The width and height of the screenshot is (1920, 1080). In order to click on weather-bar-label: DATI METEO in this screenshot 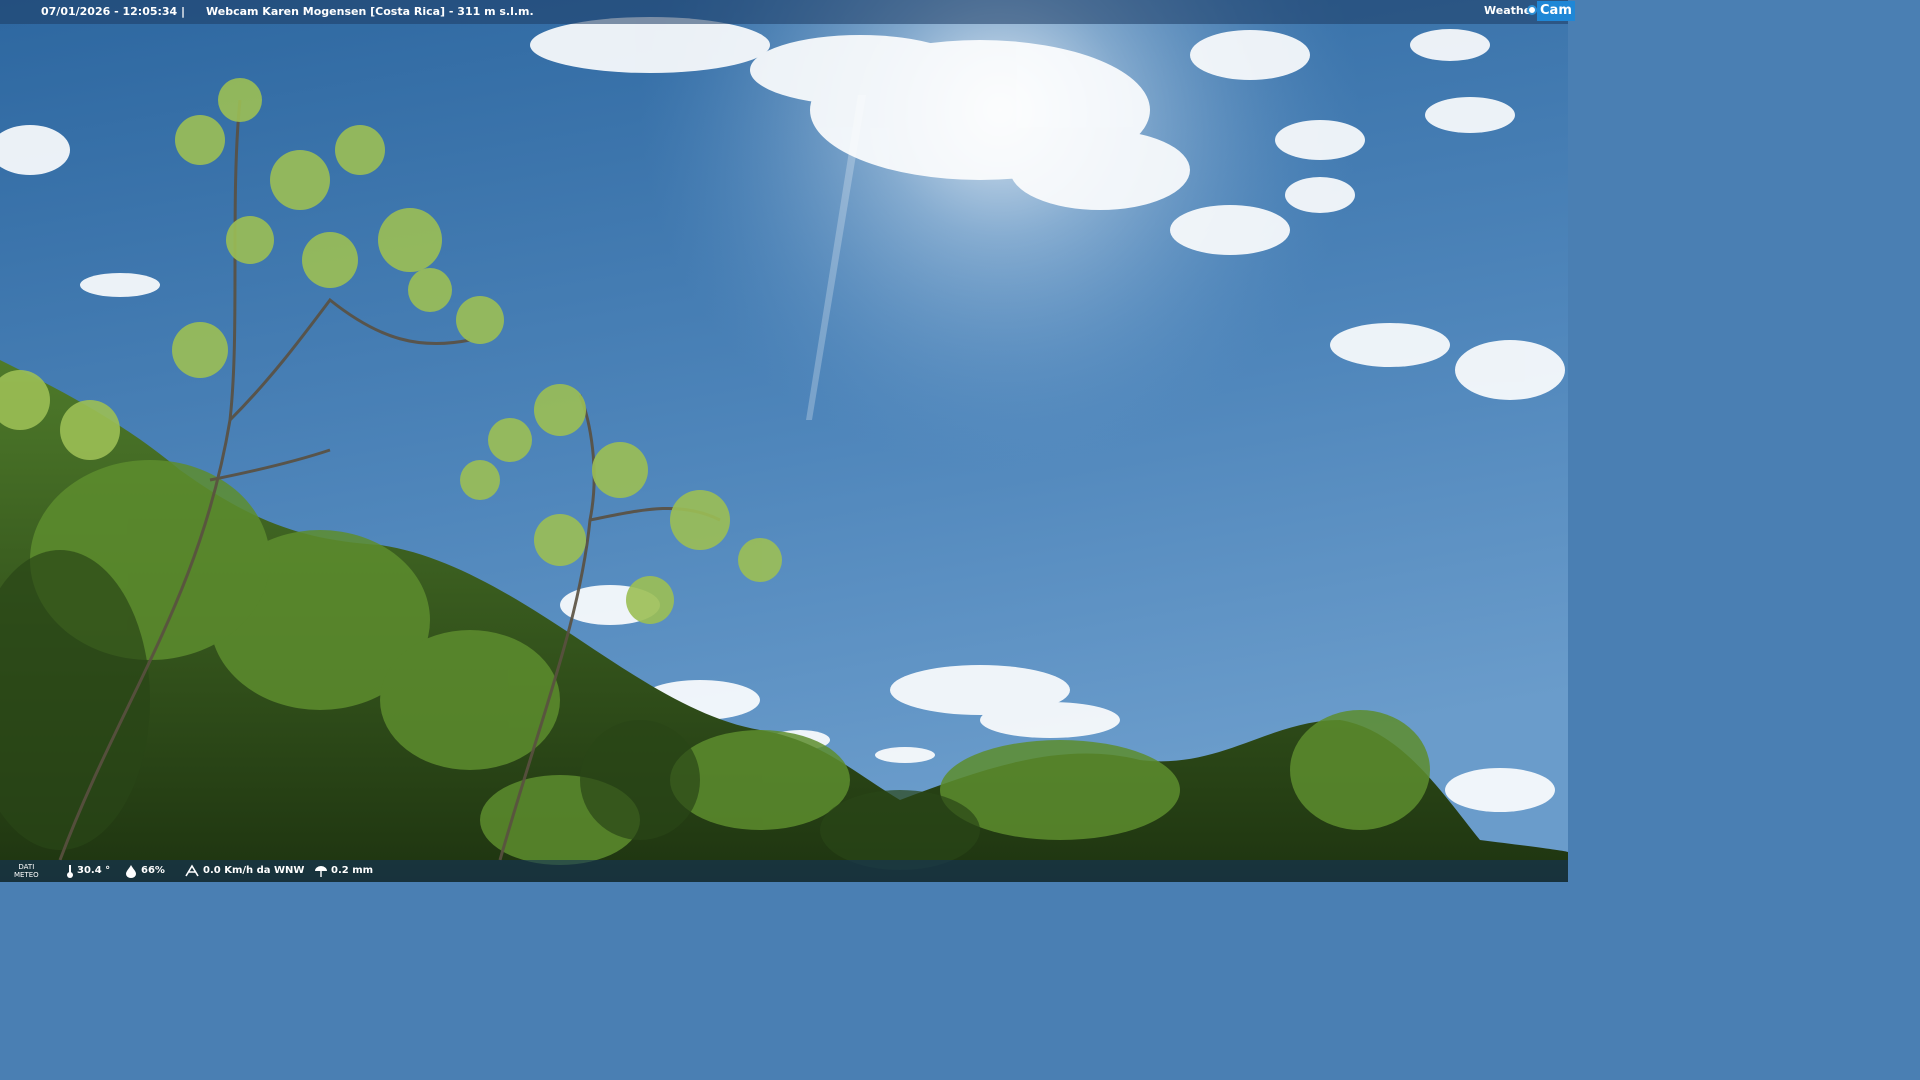, I will do `click(26, 871)`.